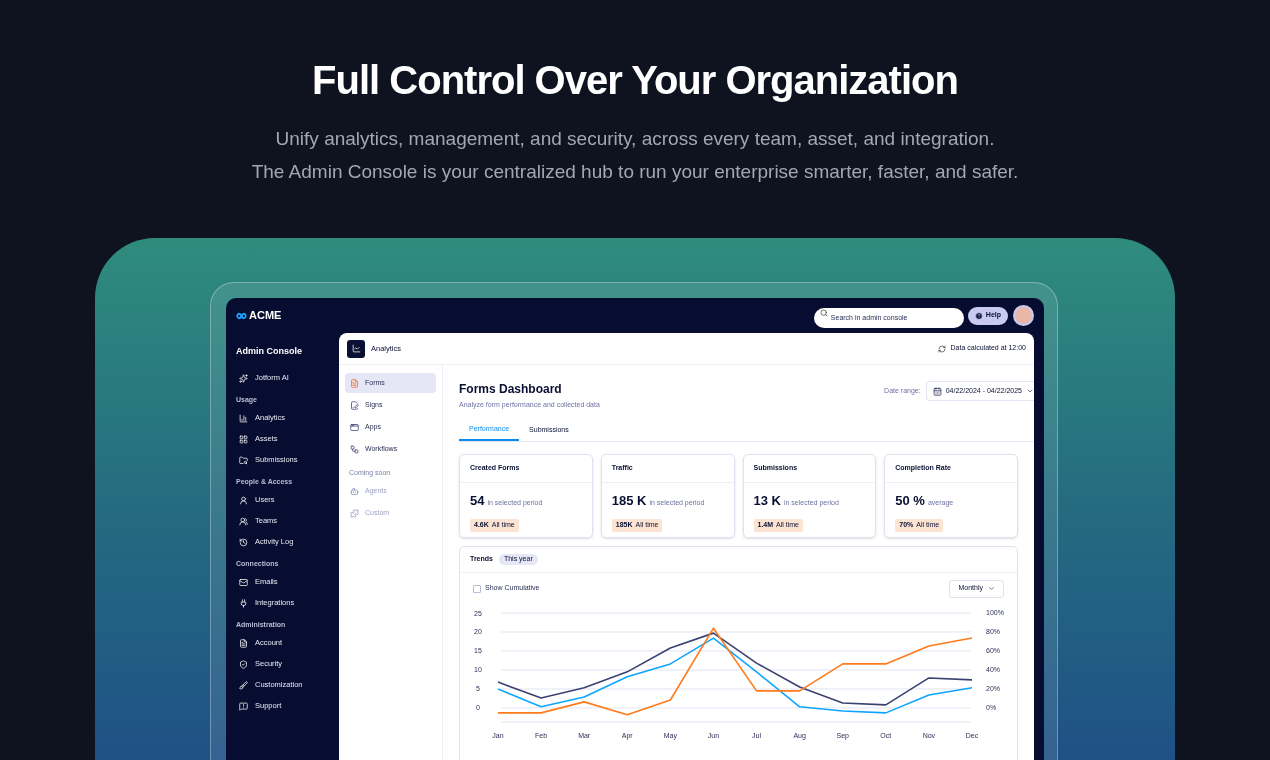 The width and height of the screenshot is (1270, 760). Describe the element at coordinates (910, 500) in the screenshot. I see `stat-value: 50 %` at that location.